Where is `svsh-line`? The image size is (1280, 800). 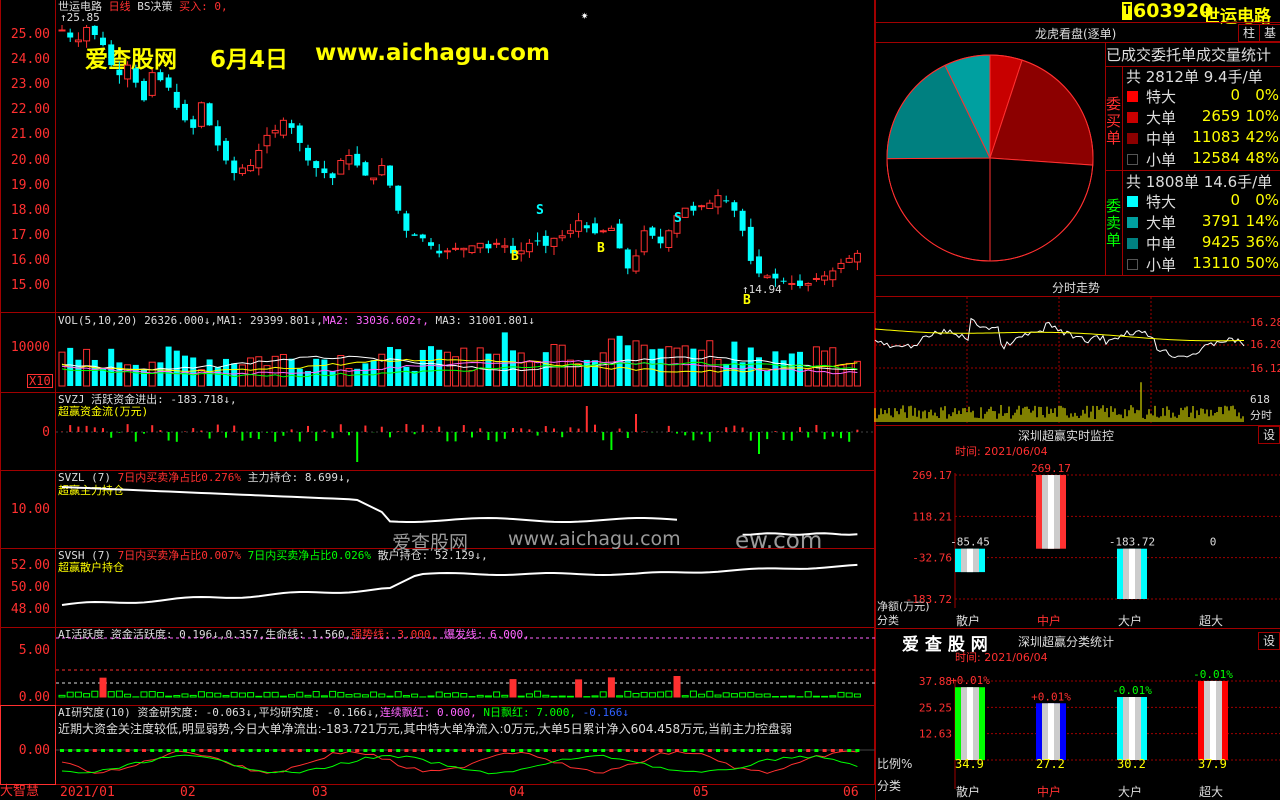 svsh-line is located at coordinates (459, 584).